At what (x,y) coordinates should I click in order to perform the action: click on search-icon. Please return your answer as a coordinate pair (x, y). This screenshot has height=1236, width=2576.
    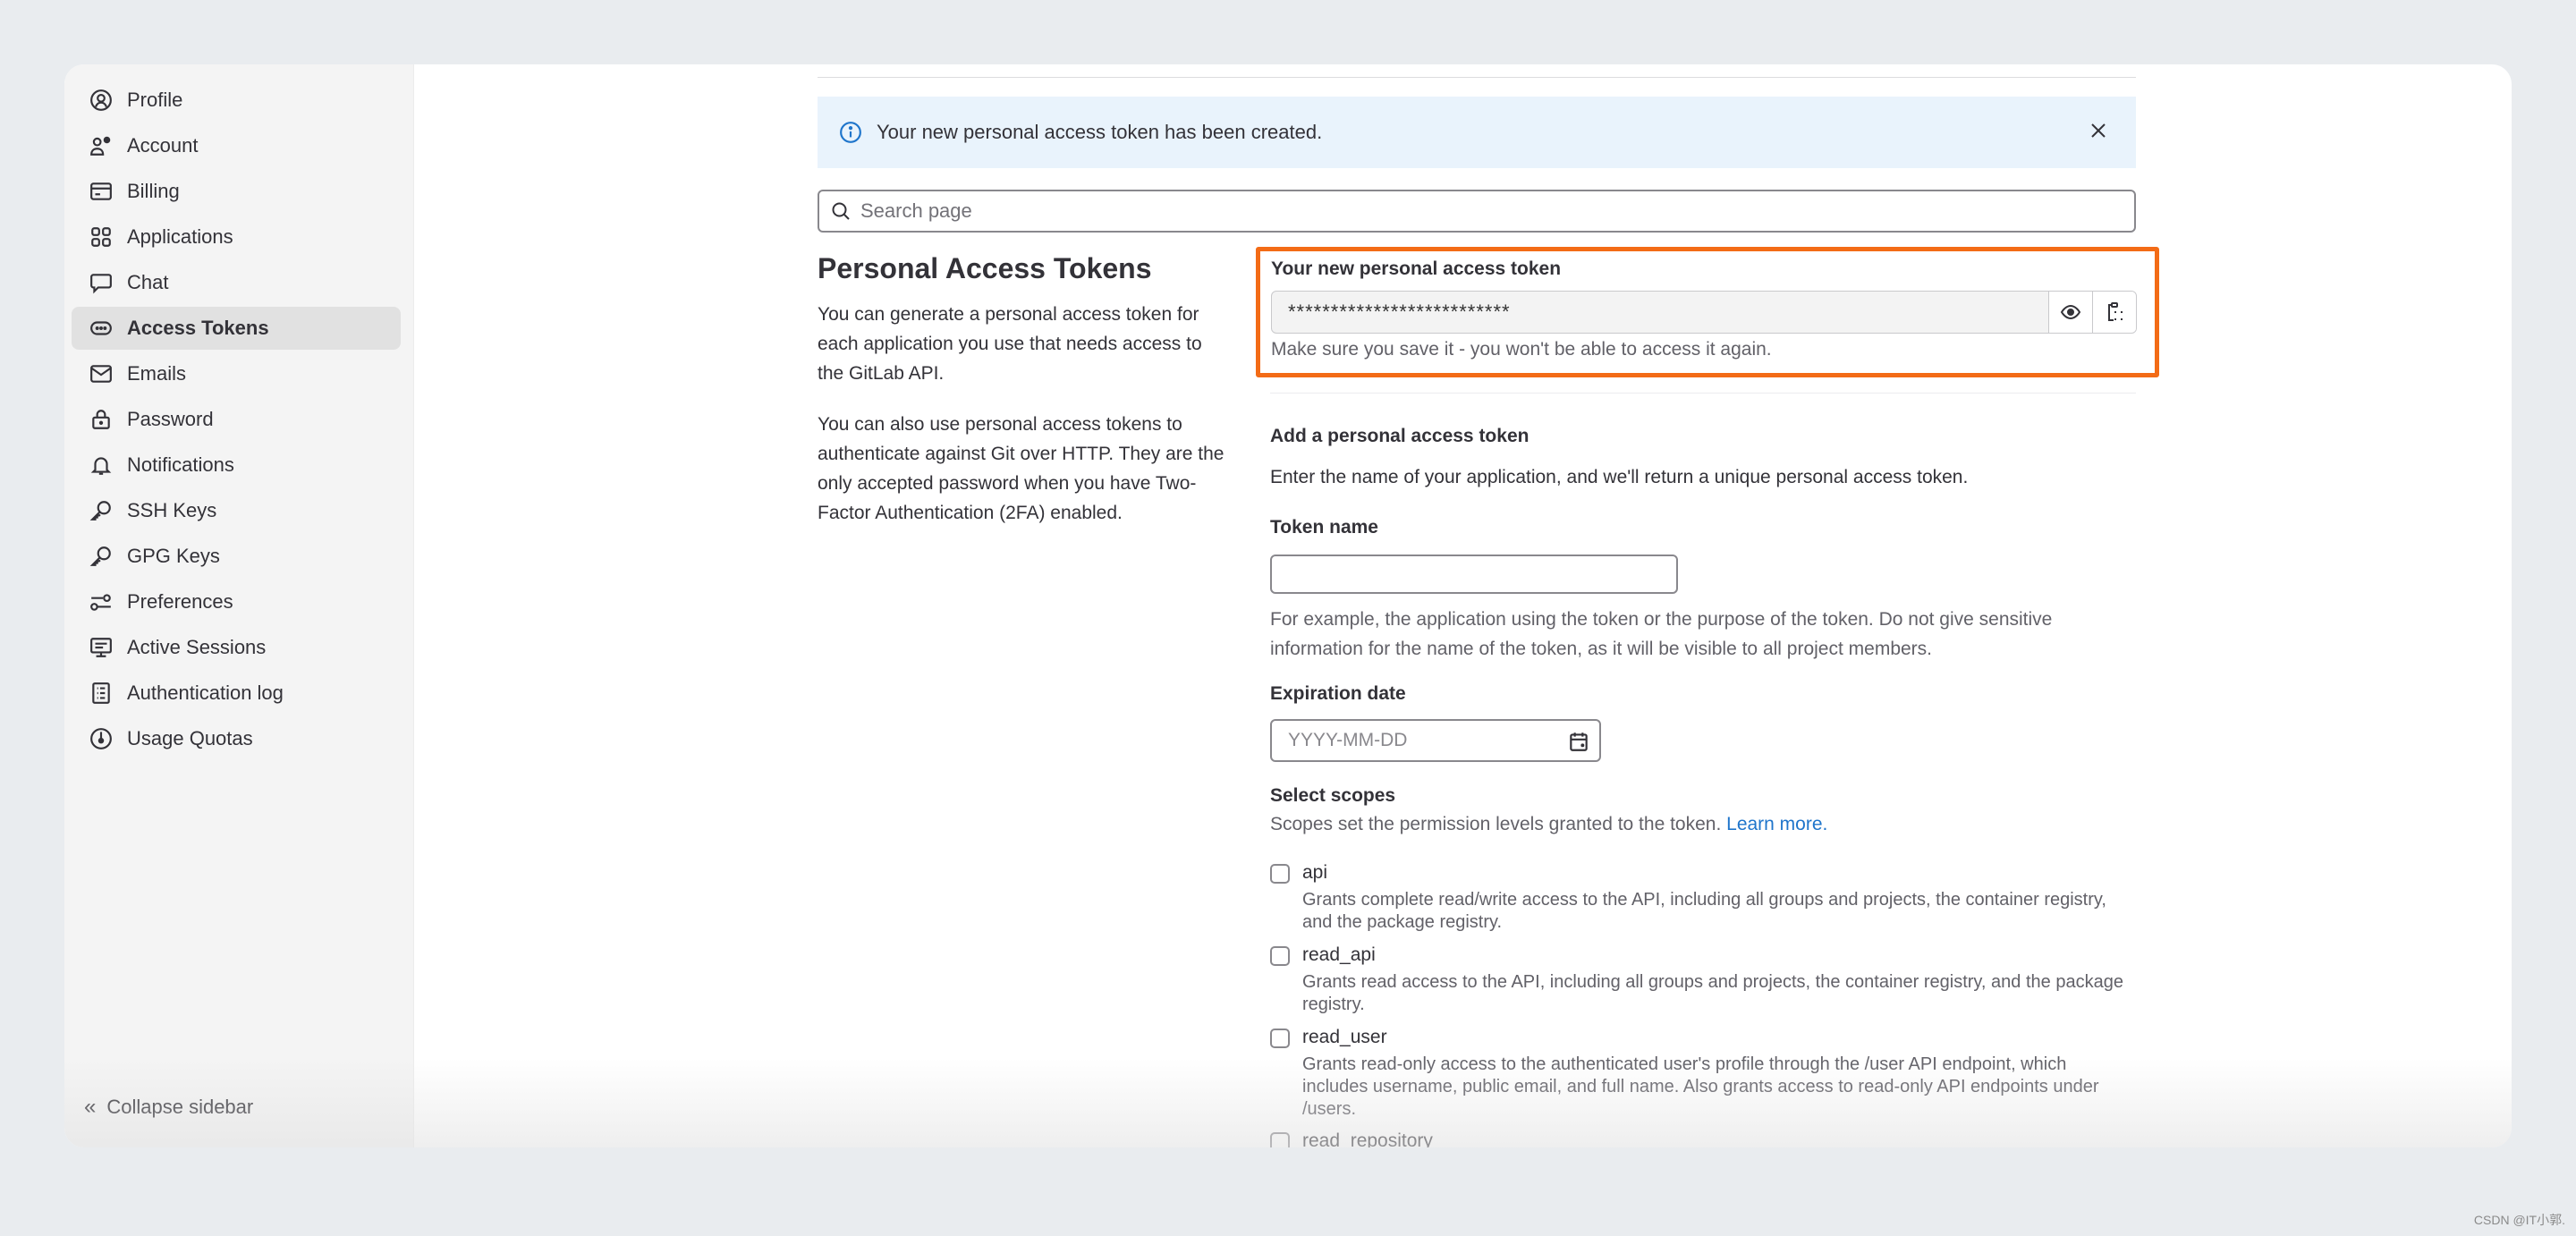
    Looking at the image, I should click on (841, 211).